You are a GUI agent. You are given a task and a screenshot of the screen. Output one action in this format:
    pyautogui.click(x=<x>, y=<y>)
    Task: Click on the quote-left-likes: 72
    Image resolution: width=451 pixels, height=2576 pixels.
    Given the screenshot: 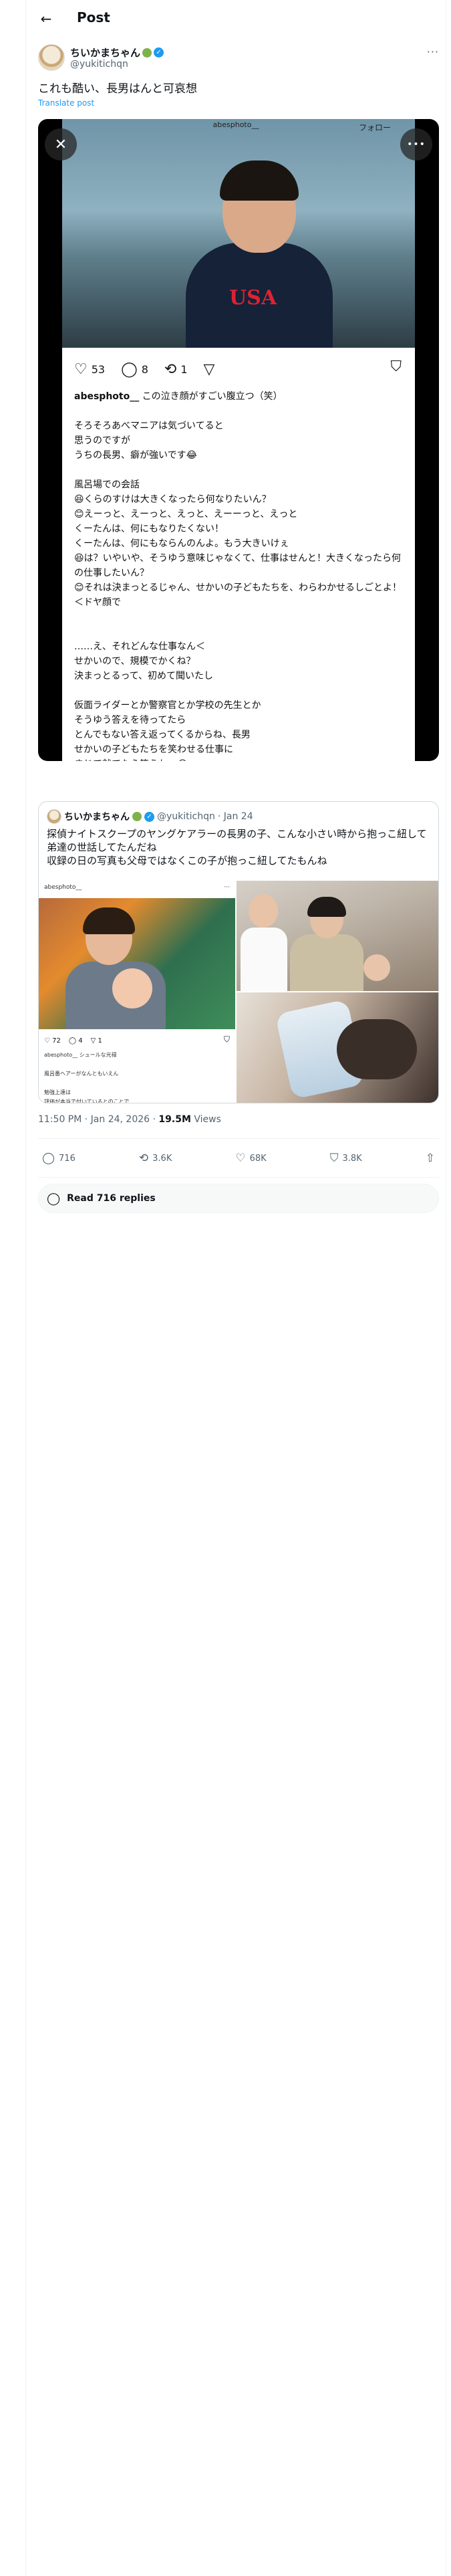 What is the action you would take?
    pyautogui.click(x=56, y=1041)
    